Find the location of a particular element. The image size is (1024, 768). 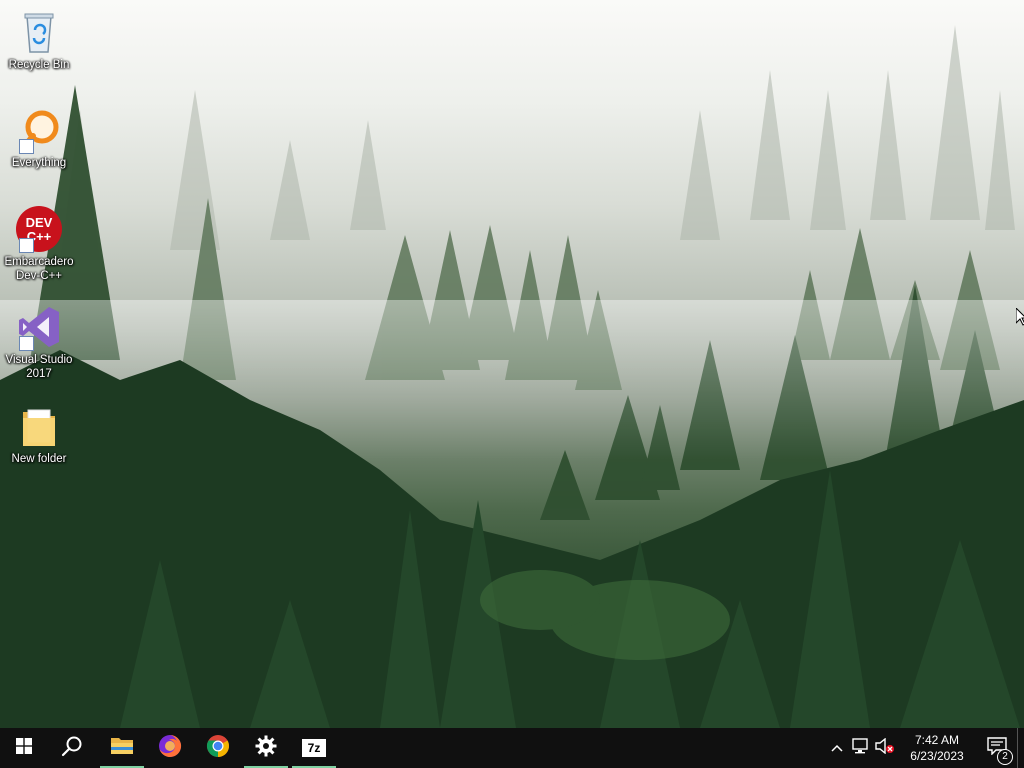

svg-text: DEV is located at coordinates (39, 222).